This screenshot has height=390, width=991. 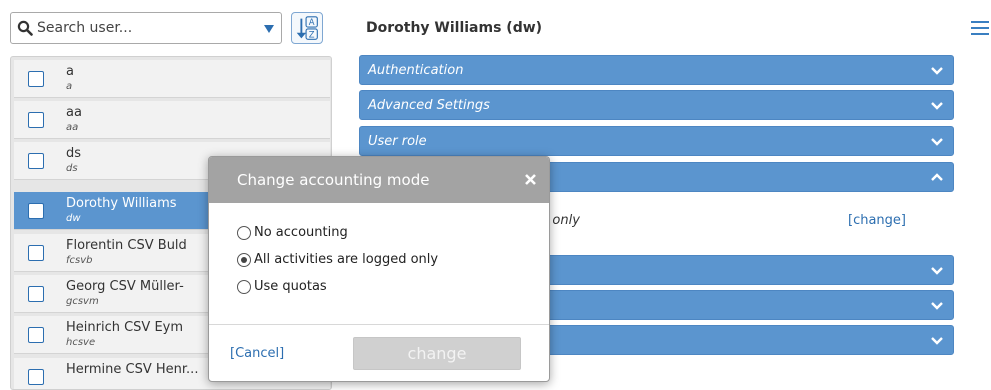 What do you see at coordinates (74, 112) in the screenshot?
I see `user-name: aa` at bounding box center [74, 112].